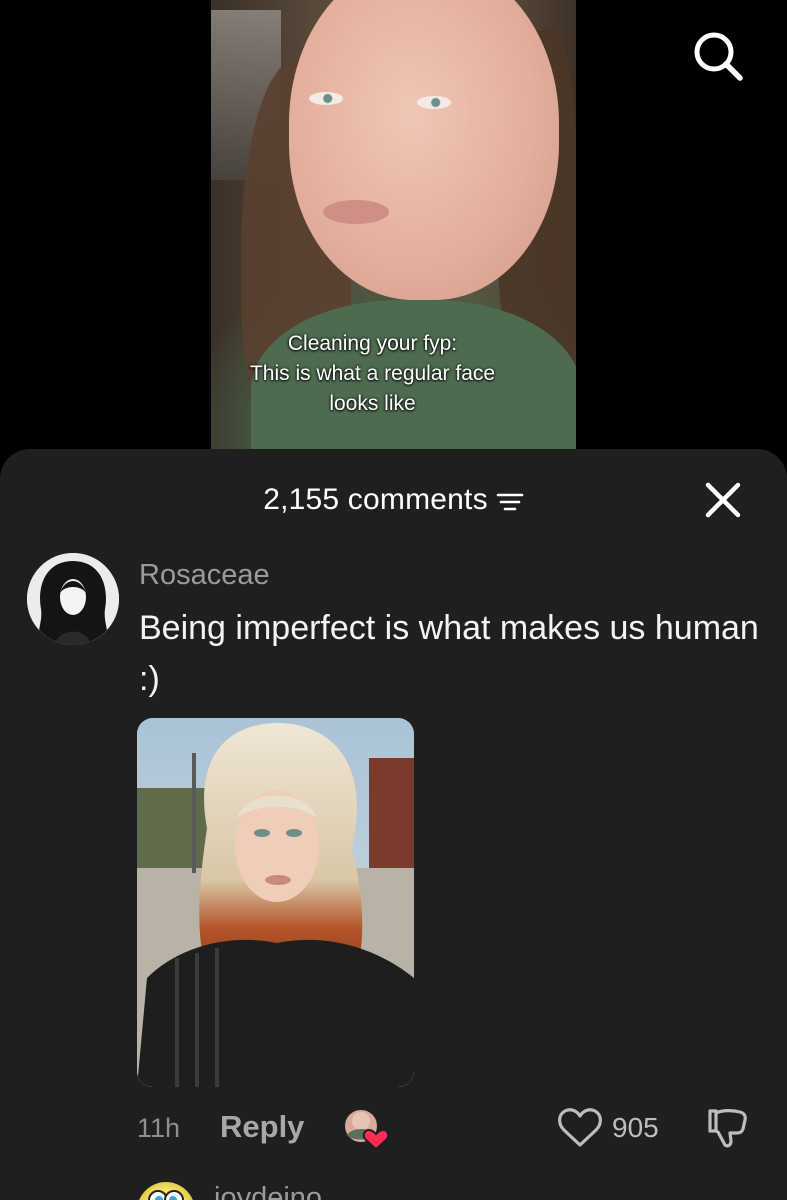  I want to click on reply-button: Reply, so click(262, 1127).